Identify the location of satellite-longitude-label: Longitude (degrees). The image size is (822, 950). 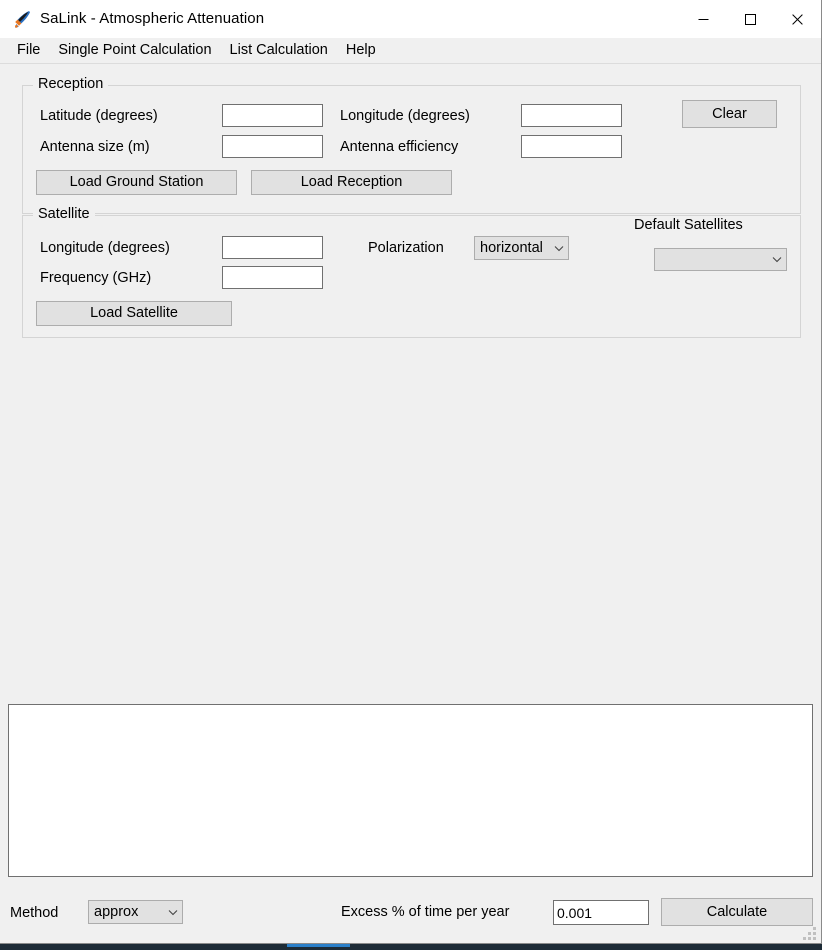
(105, 248).